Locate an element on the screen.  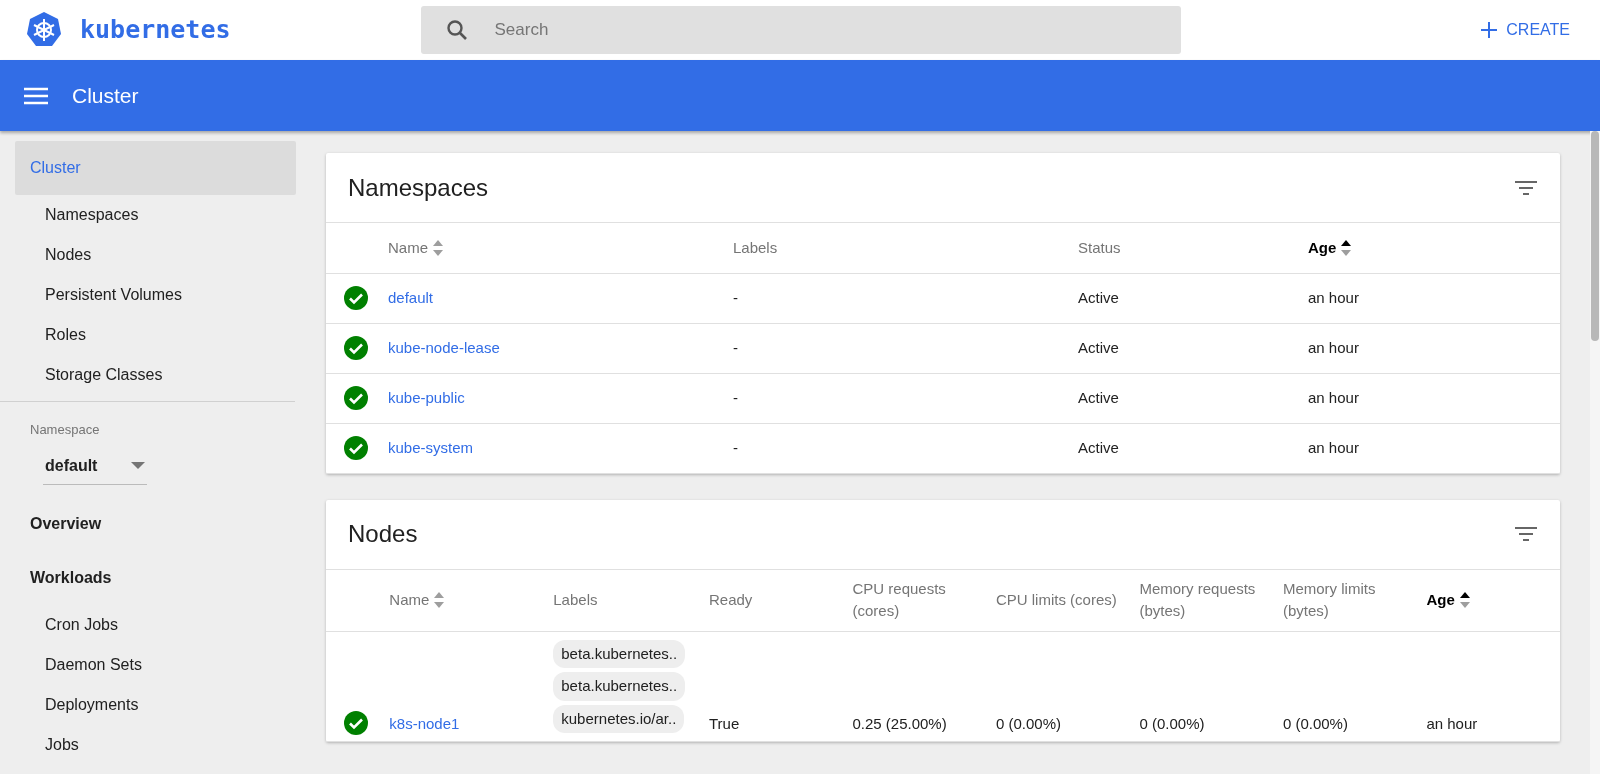
create-button: CREATE is located at coordinates (1525, 30).